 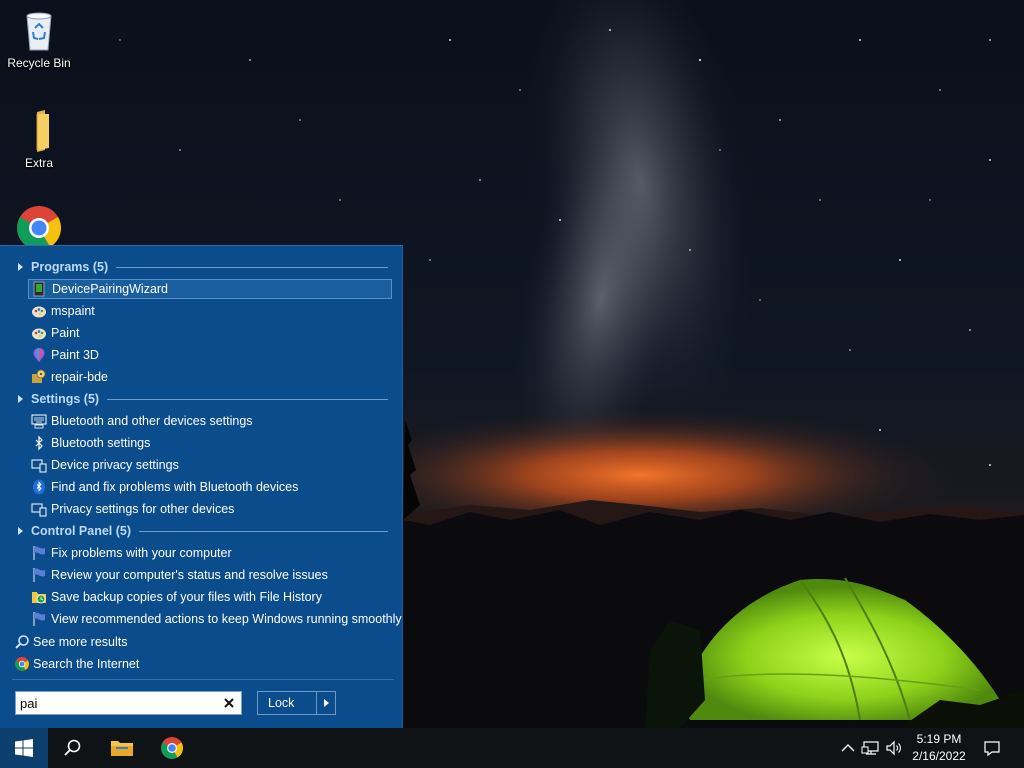 What do you see at coordinates (939, 739) in the screenshot?
I see `clock-time: 5:19 PM` at bounding box center [939, 739].